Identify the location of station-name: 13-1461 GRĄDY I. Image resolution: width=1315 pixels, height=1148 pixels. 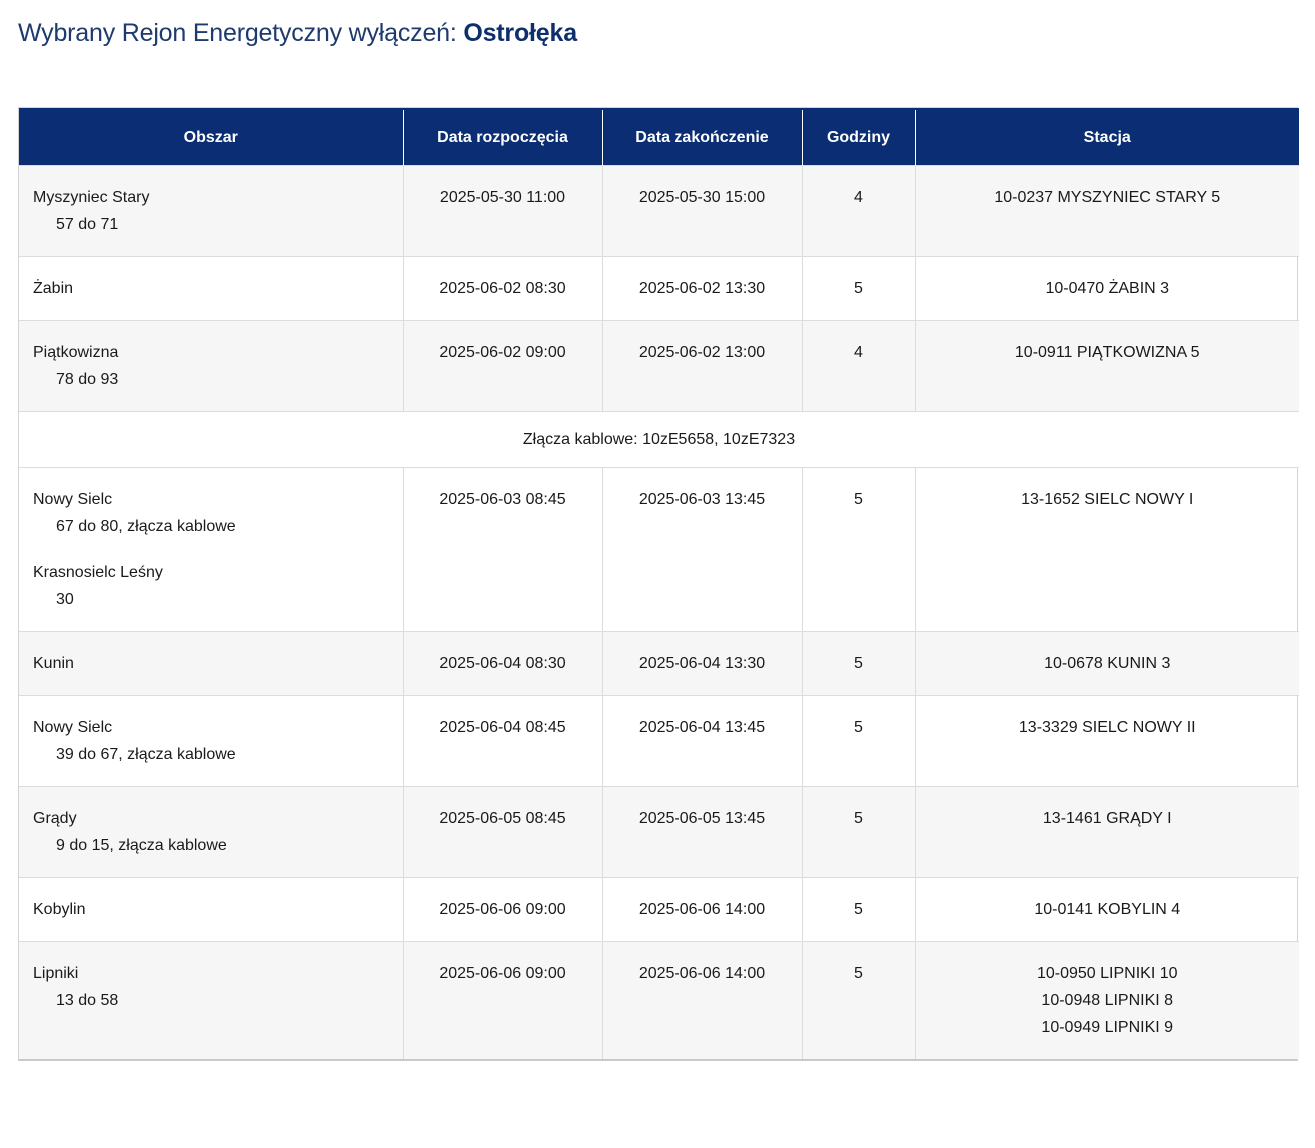
(1107, 818).